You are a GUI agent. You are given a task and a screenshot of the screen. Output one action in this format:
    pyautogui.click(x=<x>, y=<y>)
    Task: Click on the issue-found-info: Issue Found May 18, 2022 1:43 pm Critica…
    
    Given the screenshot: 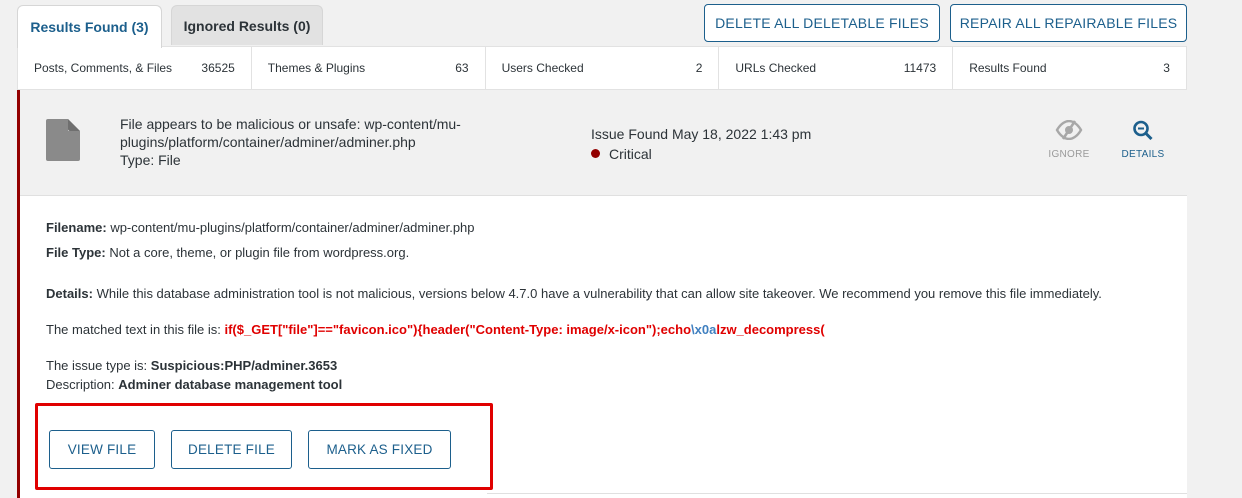 What is the action you would take?
    pyautogui.click(x=701, y=144)
    